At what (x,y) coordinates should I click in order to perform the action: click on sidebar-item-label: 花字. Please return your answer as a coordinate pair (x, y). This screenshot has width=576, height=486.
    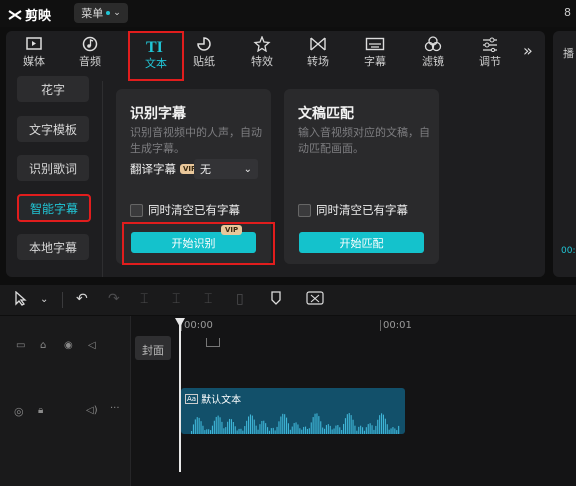
    Looking at the image, I should click on (52, 89).